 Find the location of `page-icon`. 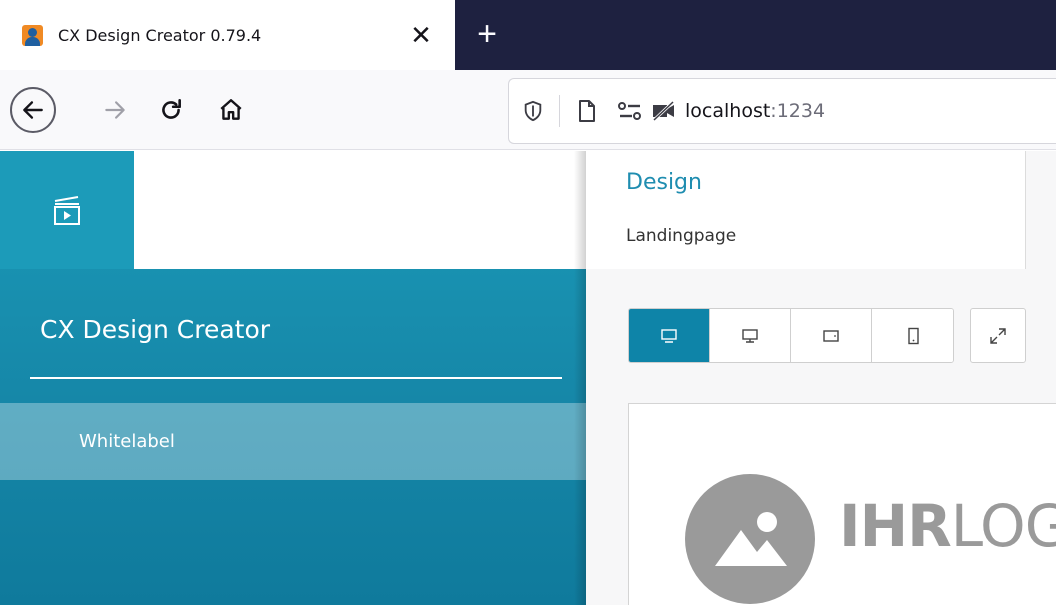

page-icon is located at coordinates (587, 111).